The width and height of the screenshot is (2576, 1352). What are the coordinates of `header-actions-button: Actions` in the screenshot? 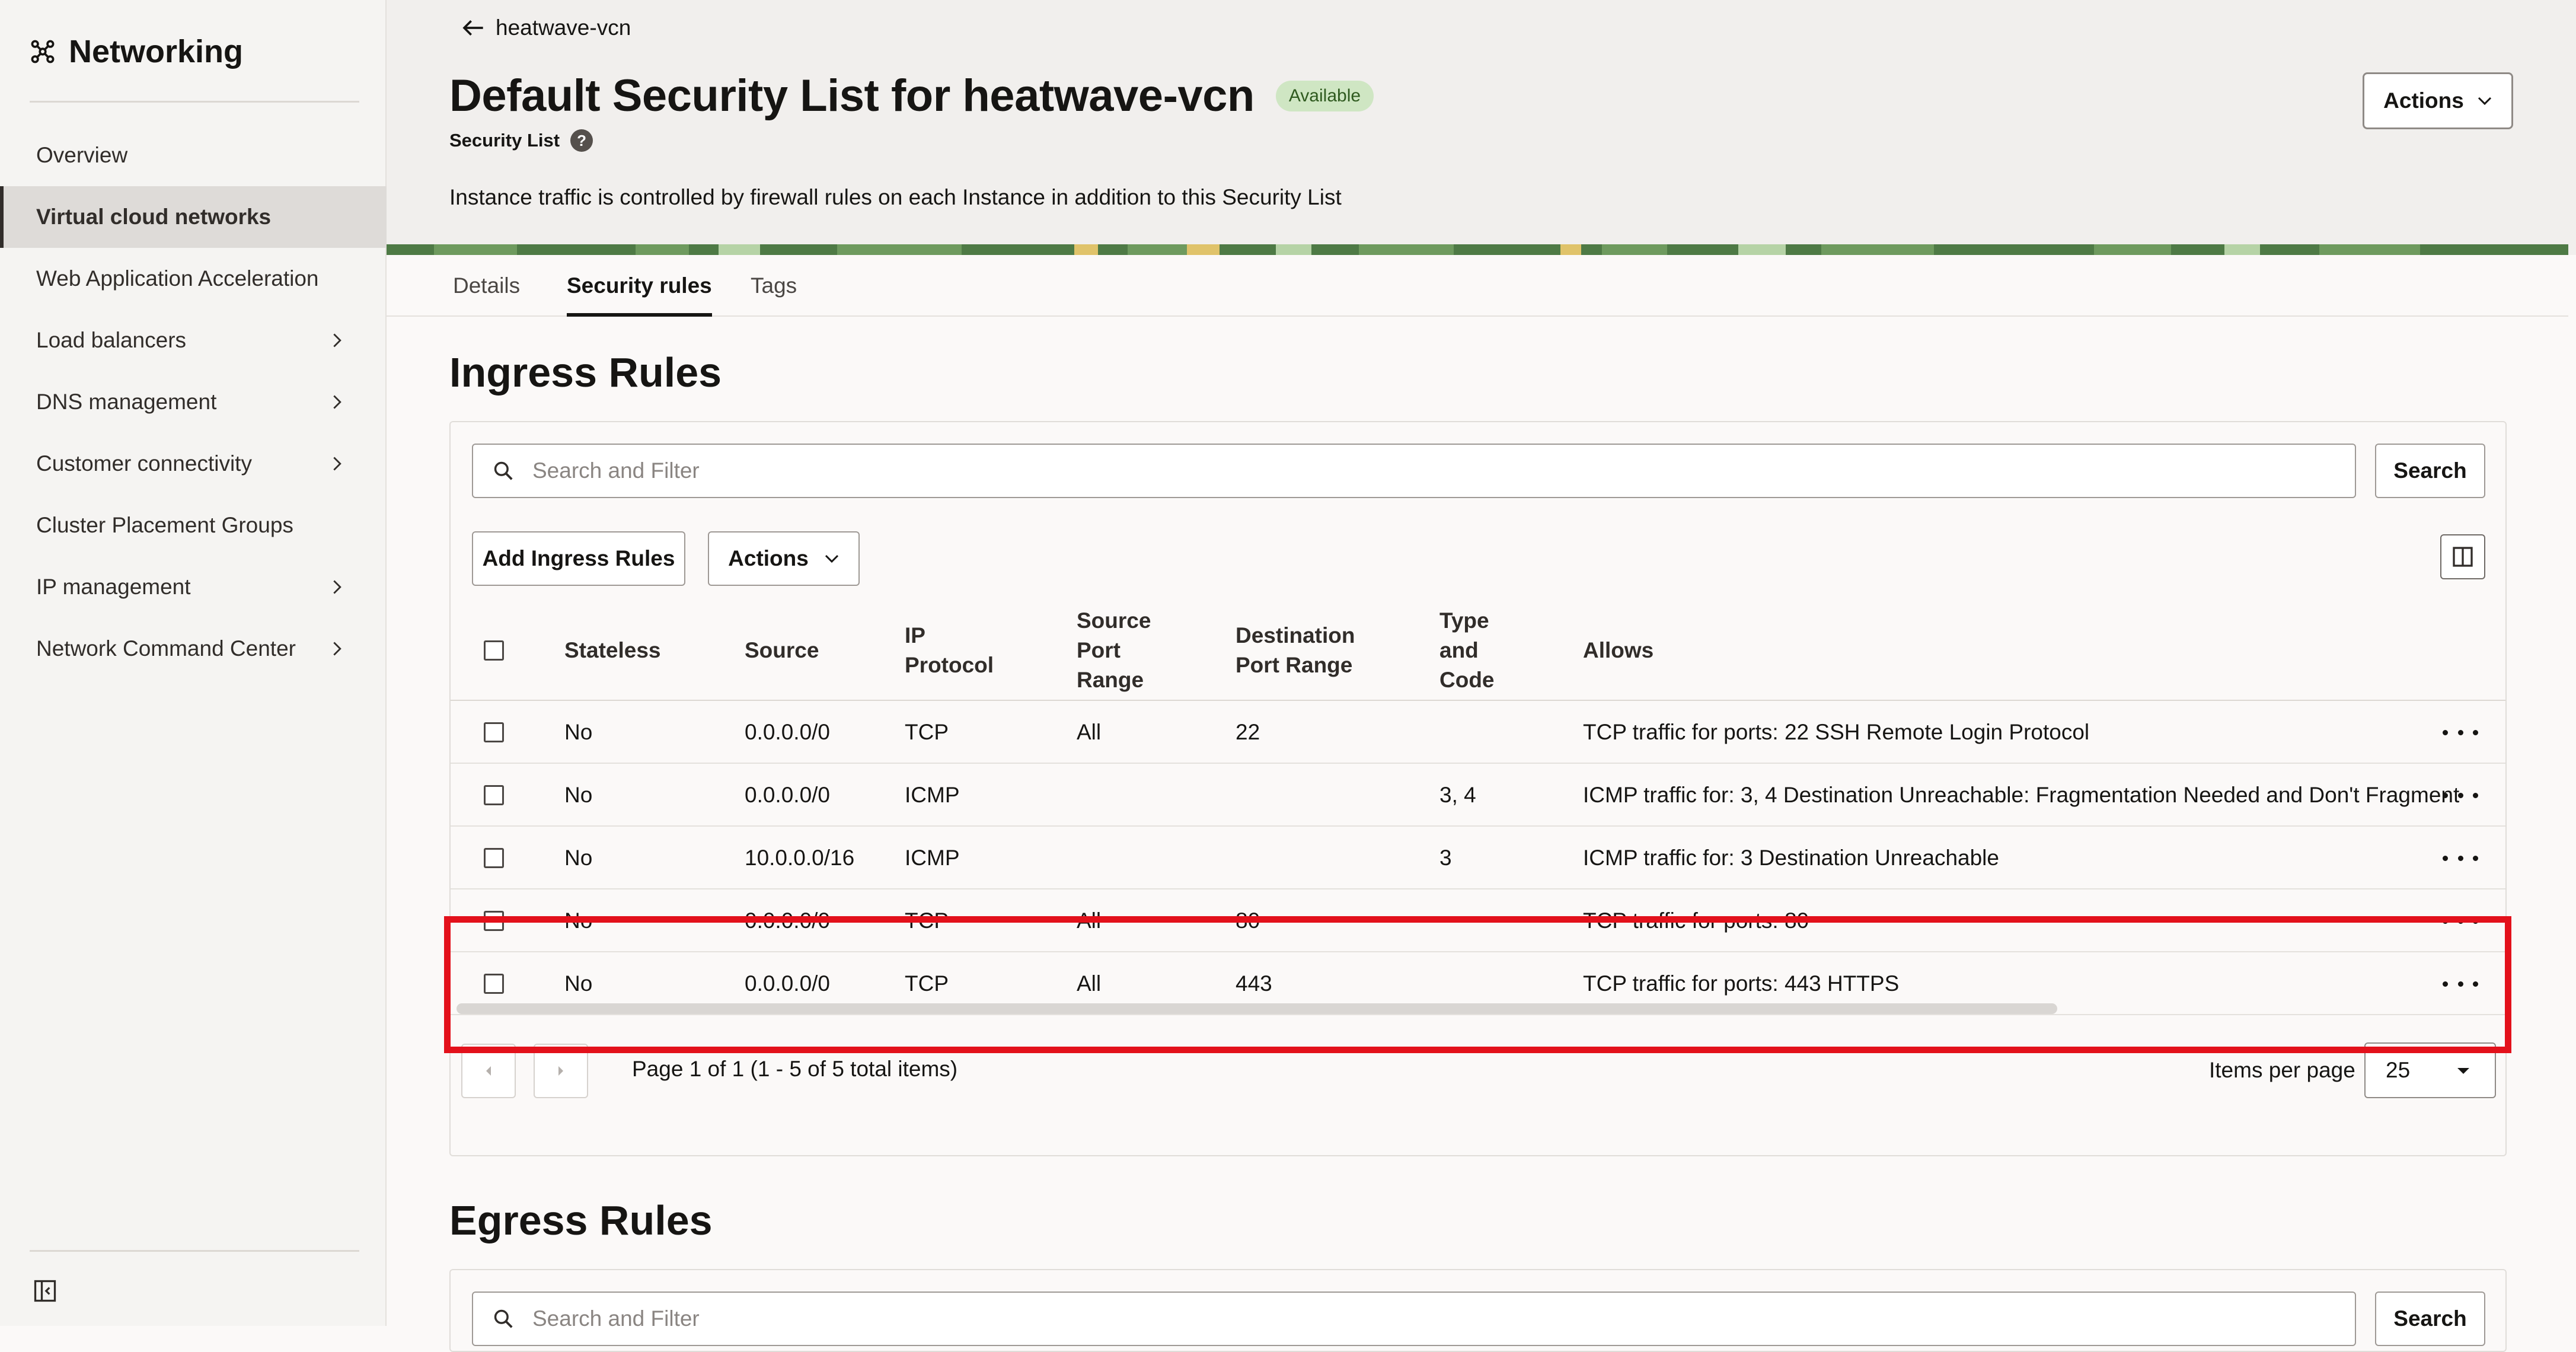 It's located at (2438, 100).